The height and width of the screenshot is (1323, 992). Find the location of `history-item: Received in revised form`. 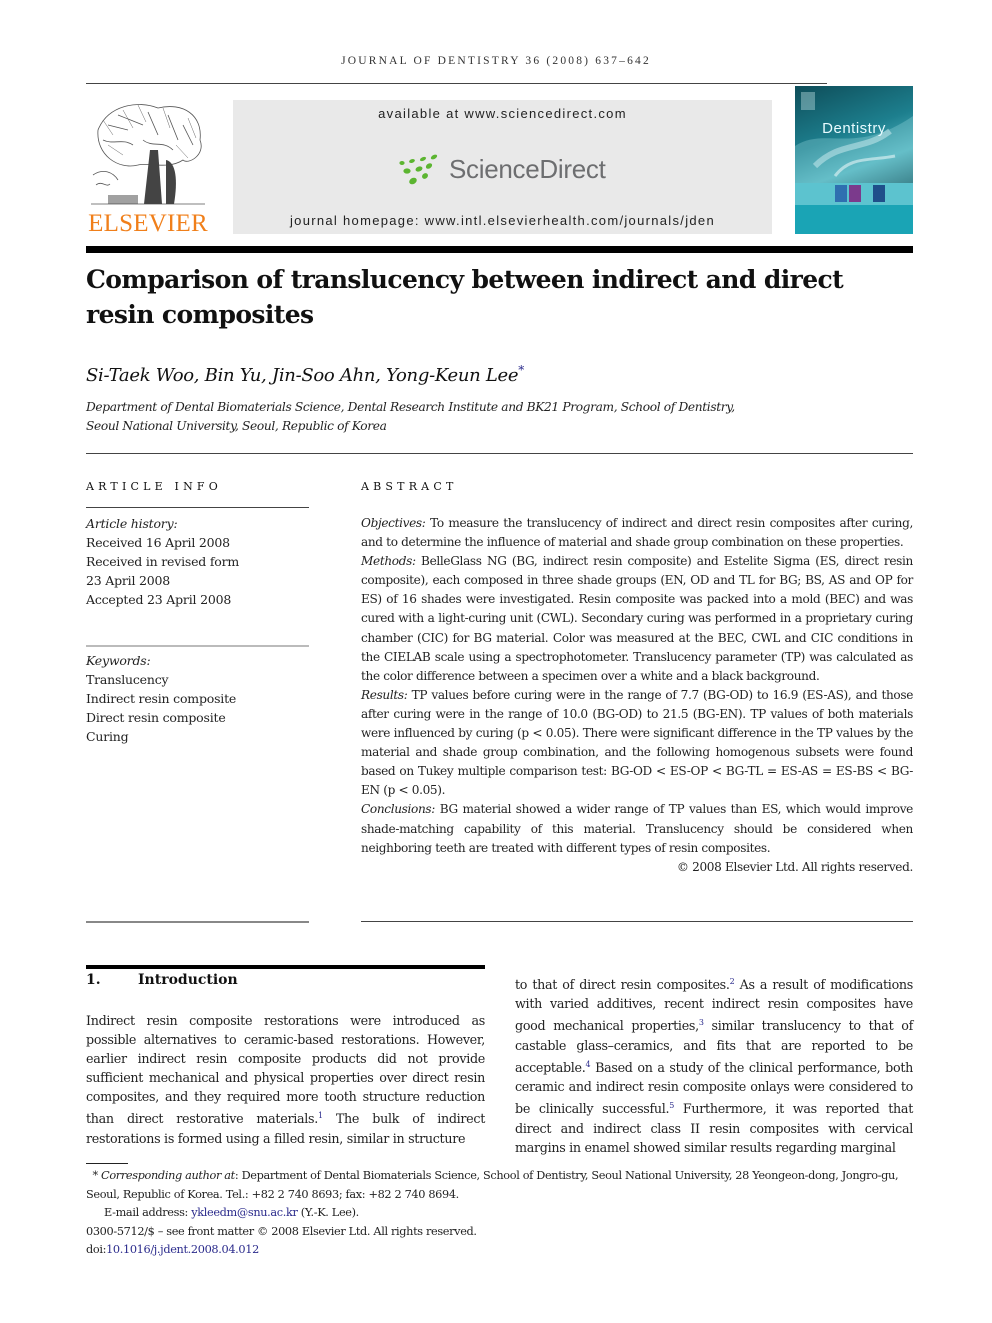

history-item: Received in revised form is located at coordinates (163, 561).